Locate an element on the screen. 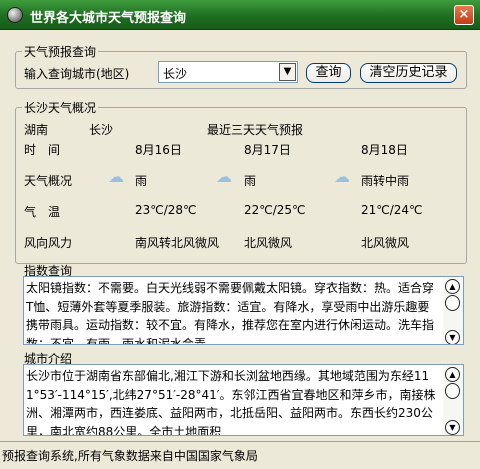 The image size is (480, 469). temp-row-label: 气 温 is located at coordinates (42, 212).